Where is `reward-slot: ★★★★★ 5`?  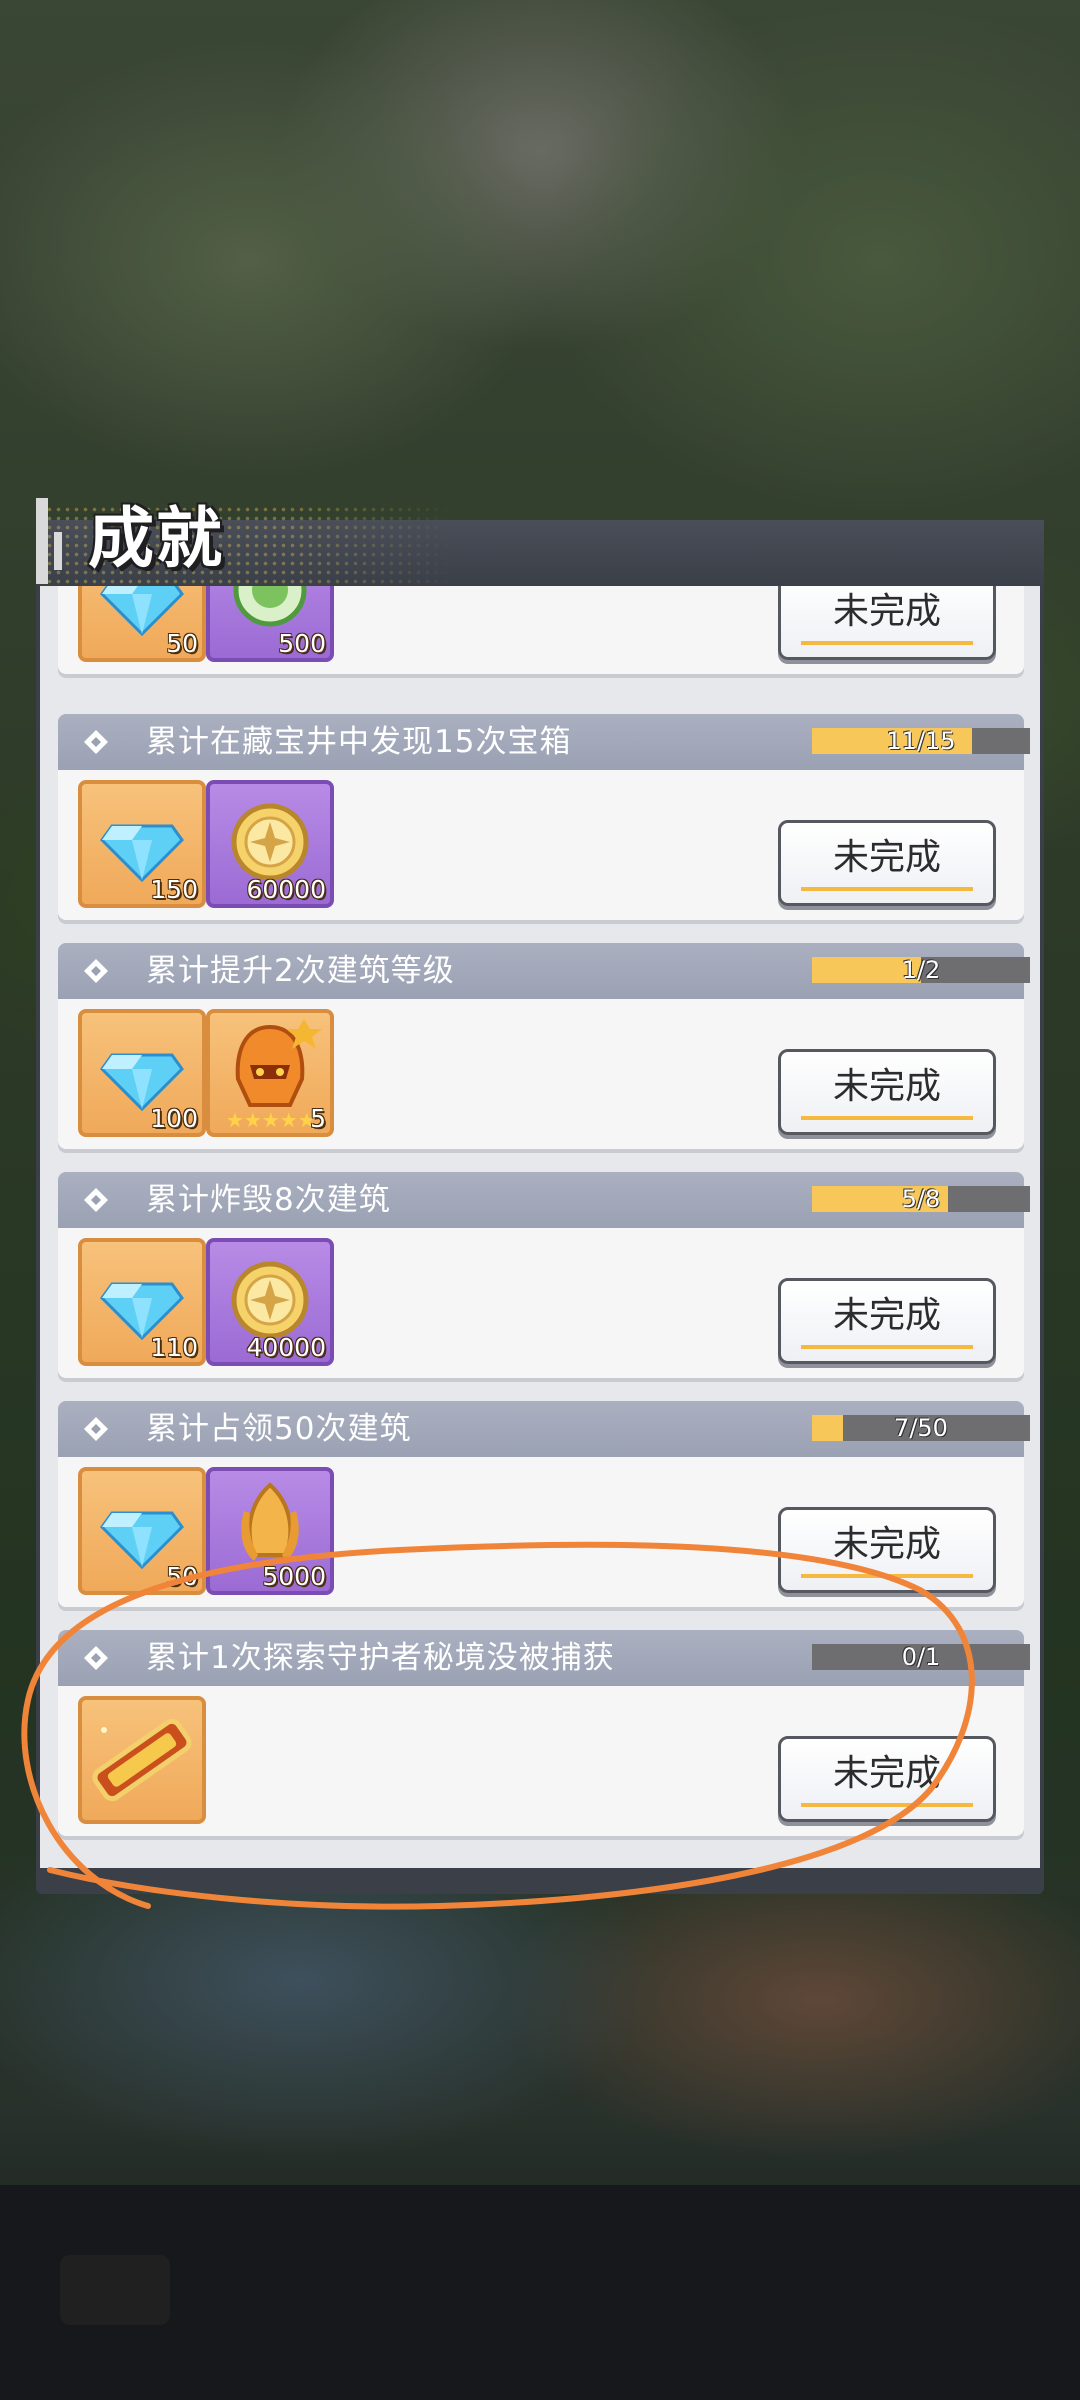
reward-slot: ★★★★★ 5 is located at coordinates (270, 1073).